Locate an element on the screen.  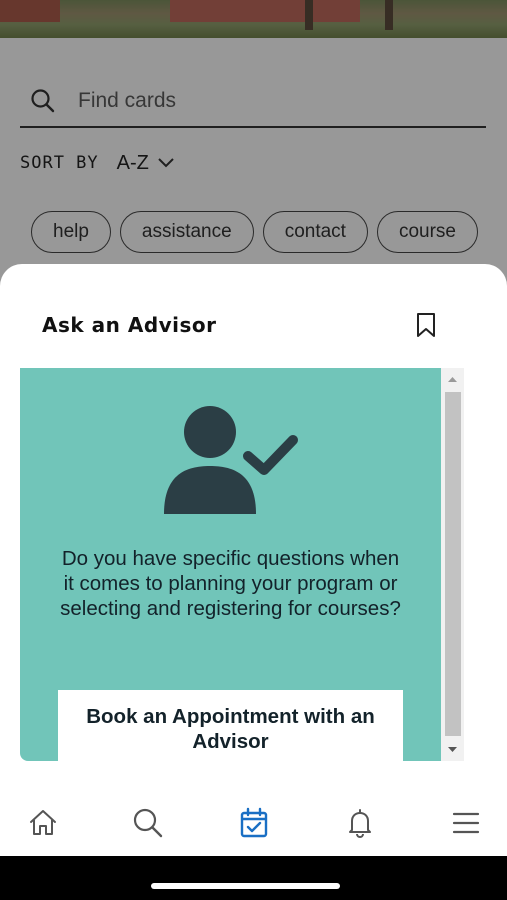
nav-notifications is located at coordinates (360, 823).